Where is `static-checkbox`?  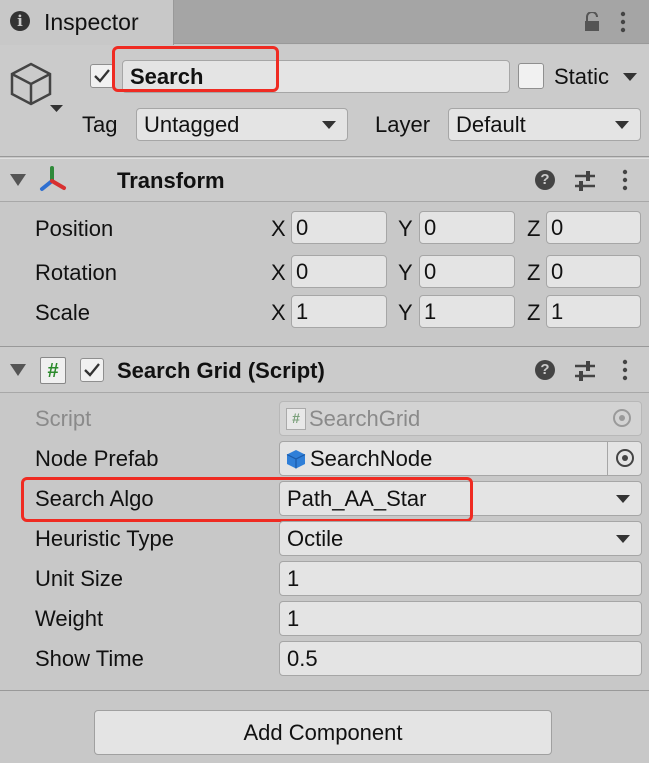
static-checkbox is located at coordinates (531, 76).